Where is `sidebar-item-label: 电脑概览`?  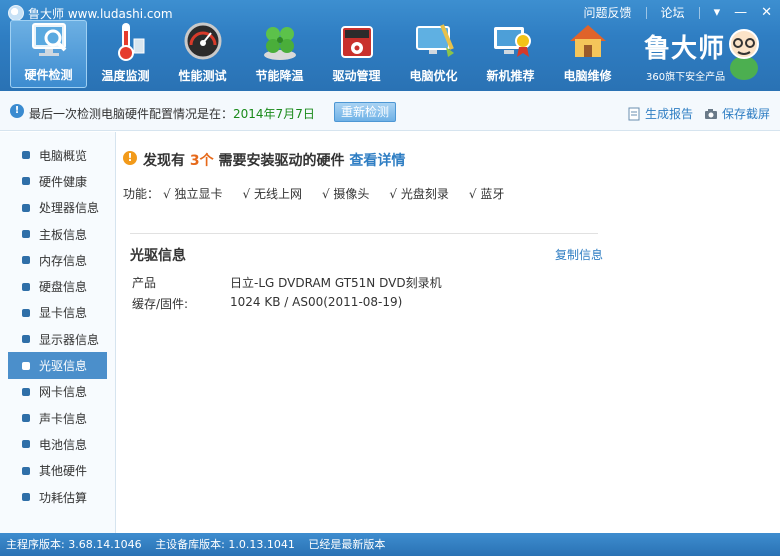
sidebar-item-label: 电脑概览 is located at coordinates (63, 155).